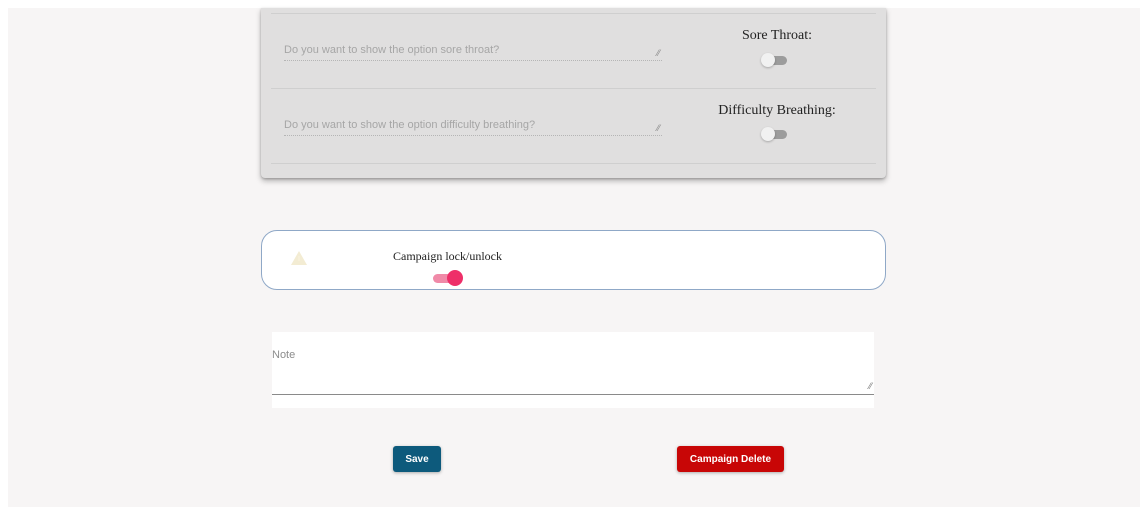 The image size is (1146, 515). What do you see at coordinates (284, 355) in the screenshot?
I see `note-label: Note` at bounding box center [284, 355].